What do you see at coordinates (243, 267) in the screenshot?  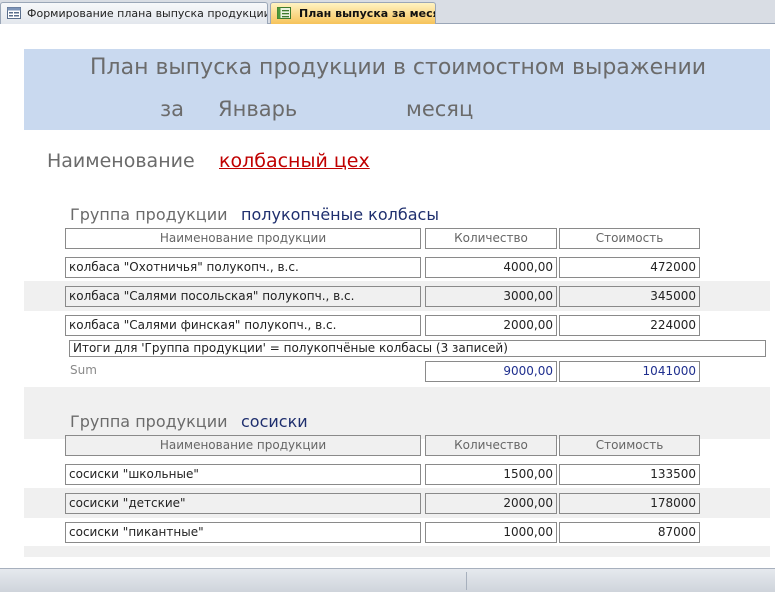 I see `row-name: колбаса "Охотничья" полукопч., в.с.` at bounding box center [243, 267].